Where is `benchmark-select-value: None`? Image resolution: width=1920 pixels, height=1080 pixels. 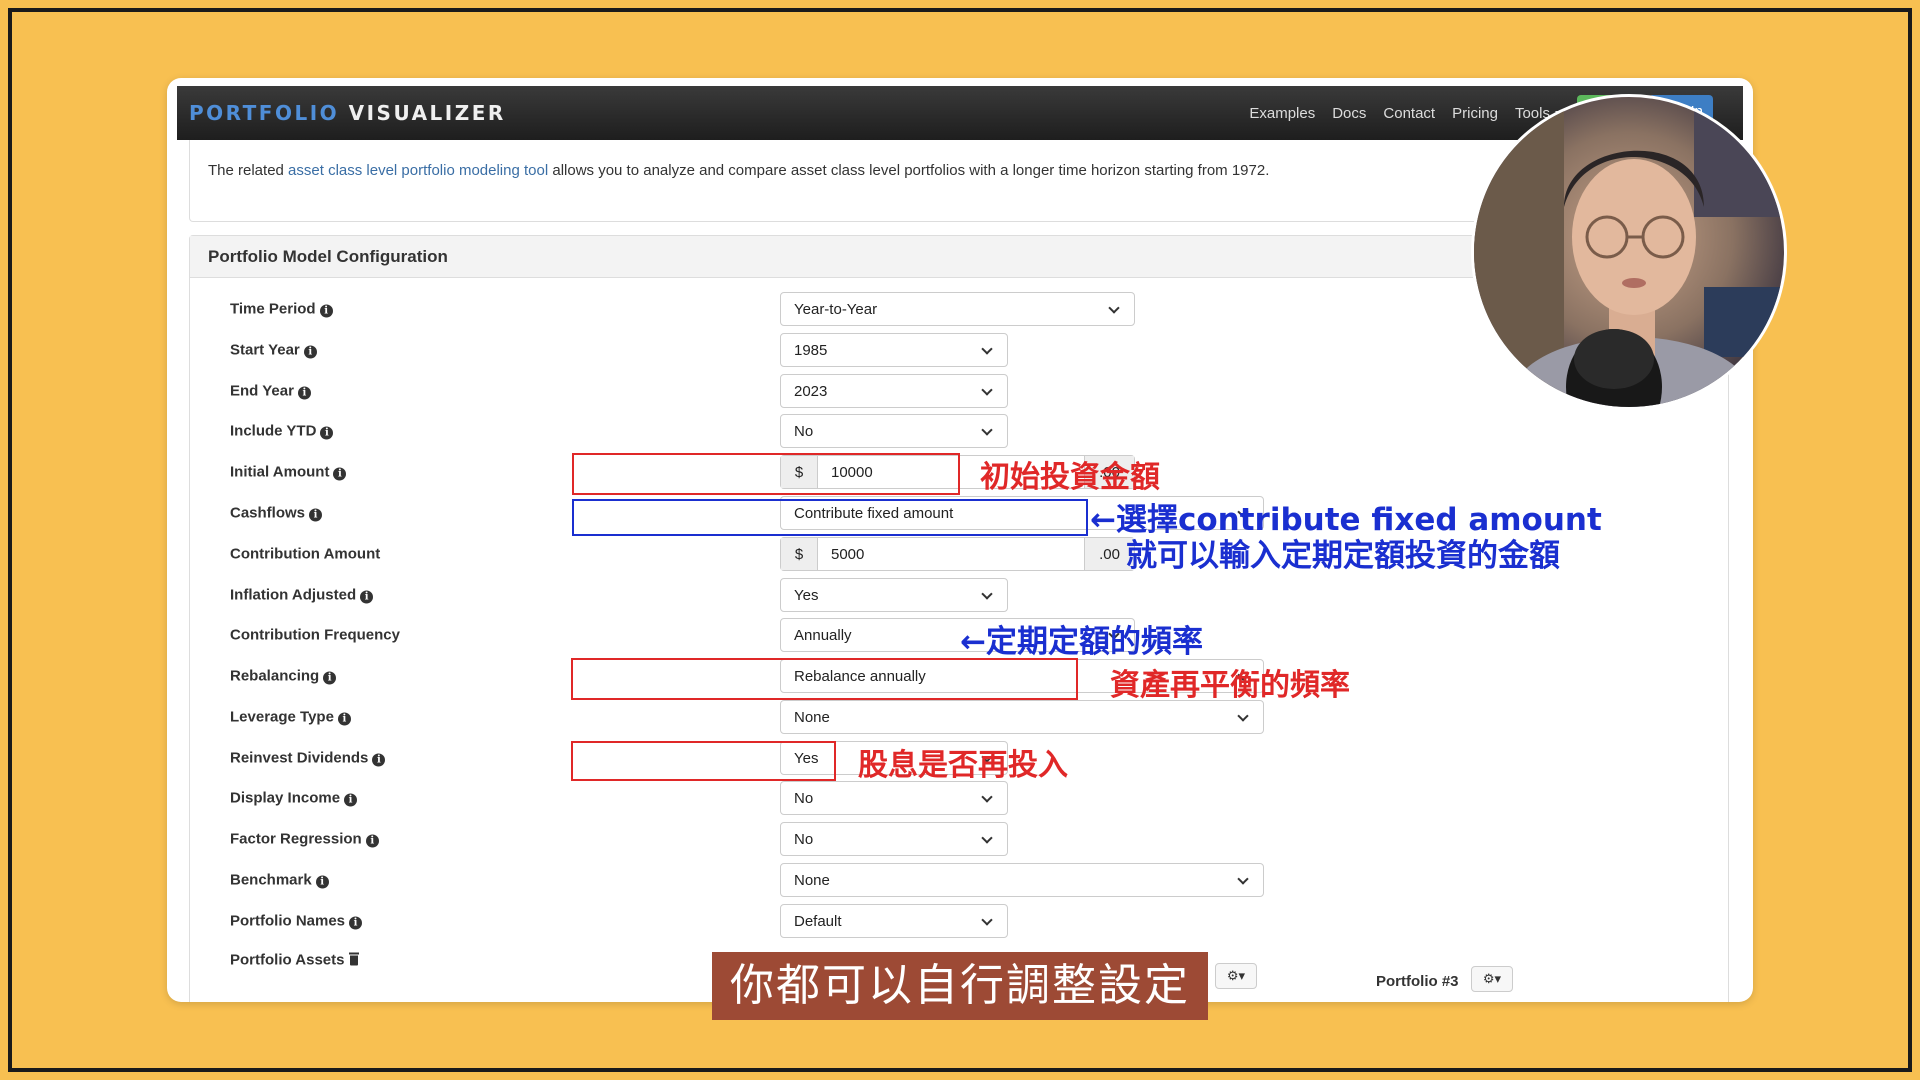
benchmark-select-value: None is located at coordinates (812, 880).